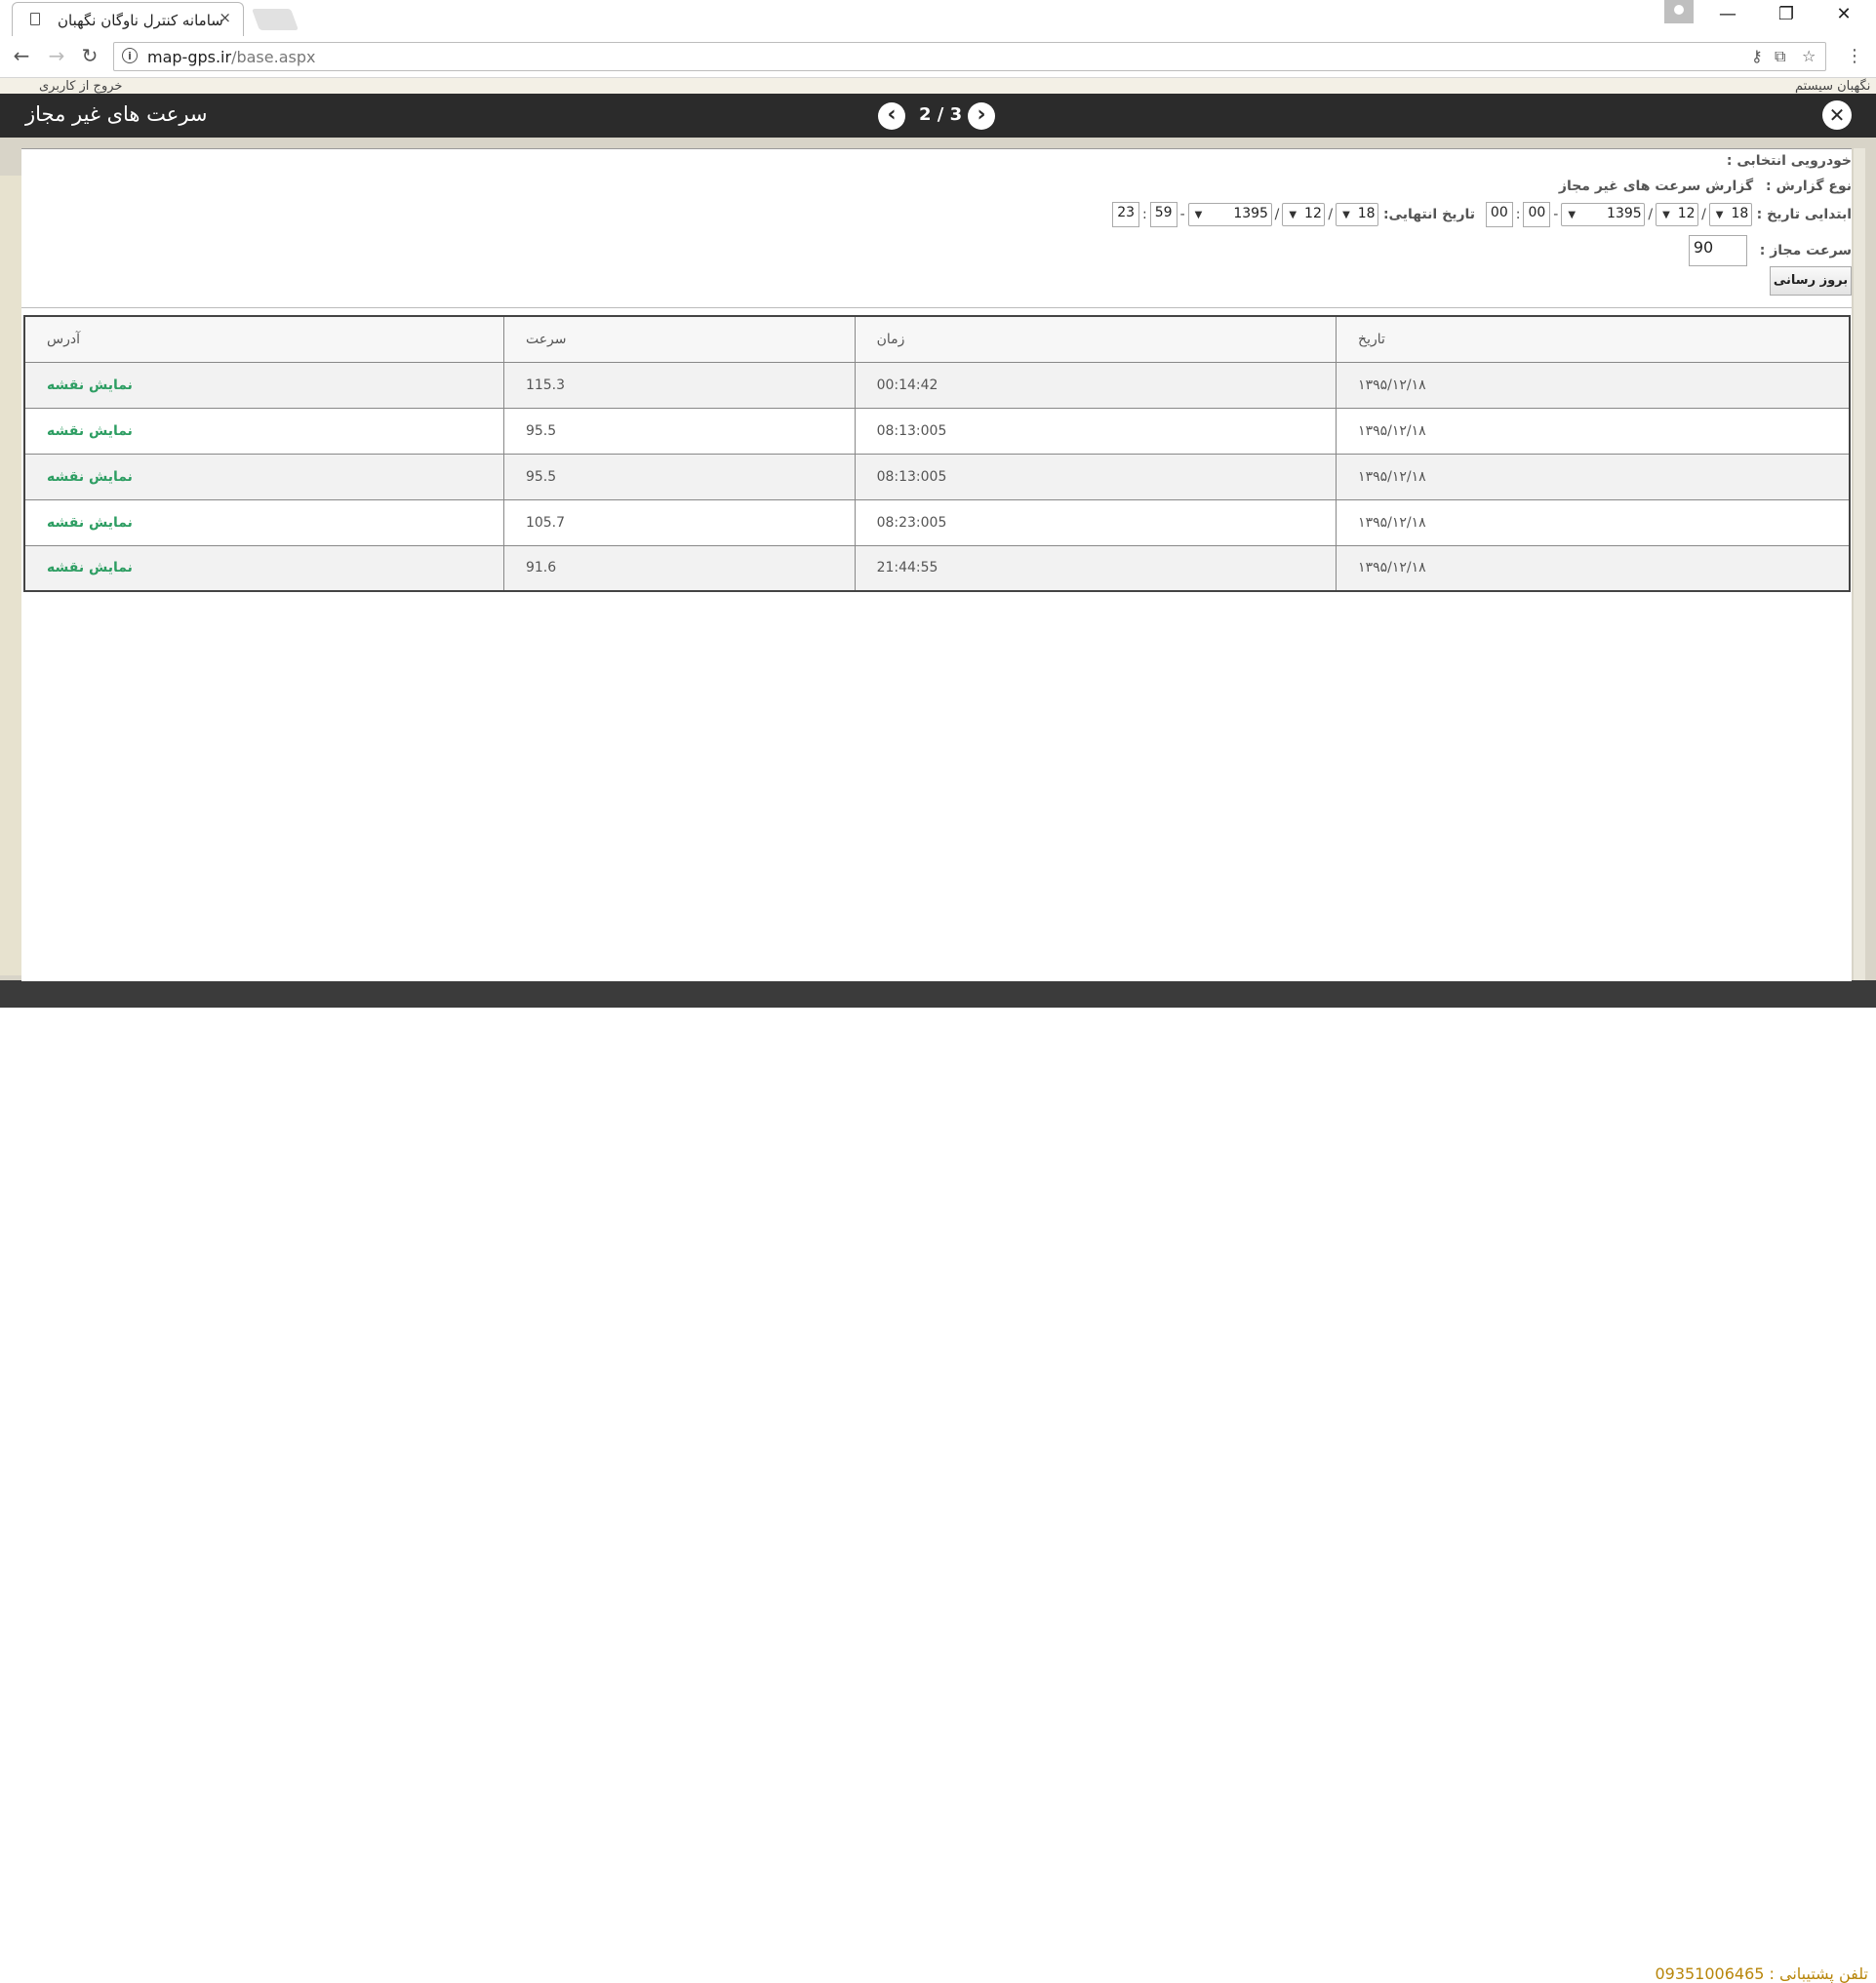 This screenshot has width=1876, height=1983. I want to click on table-row: نمایش نقشه 115.3 00:14:42 ۱۳۹۵/۱۲/۱۸, so click(937, 385).